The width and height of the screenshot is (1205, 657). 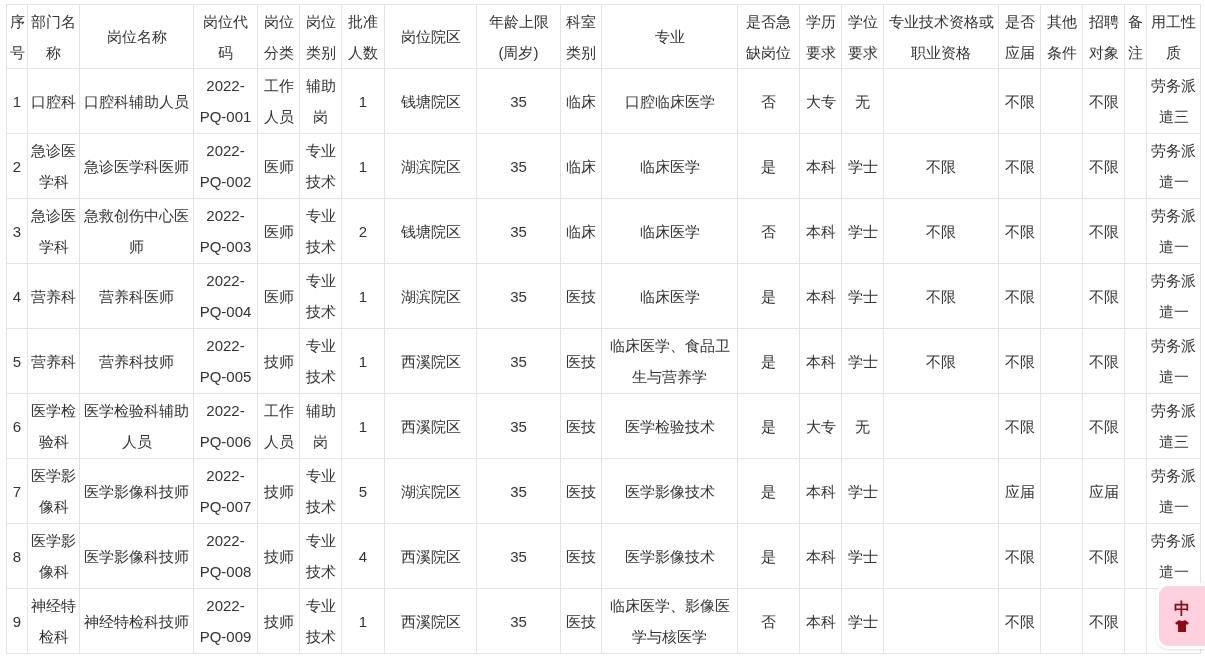 I want to click on table-cell: 神经特检科, so click(x=53, y=621).